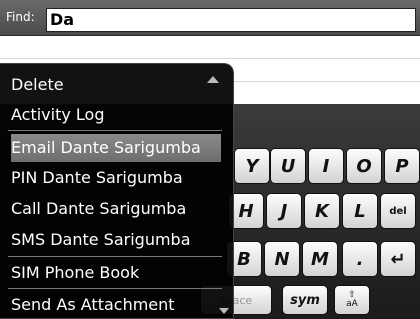 Image resolution: width=420 pixels, height=319 pixels. I want to click on menu-item-sim-phone-book: SIM Phone Book, so click(116, 273).